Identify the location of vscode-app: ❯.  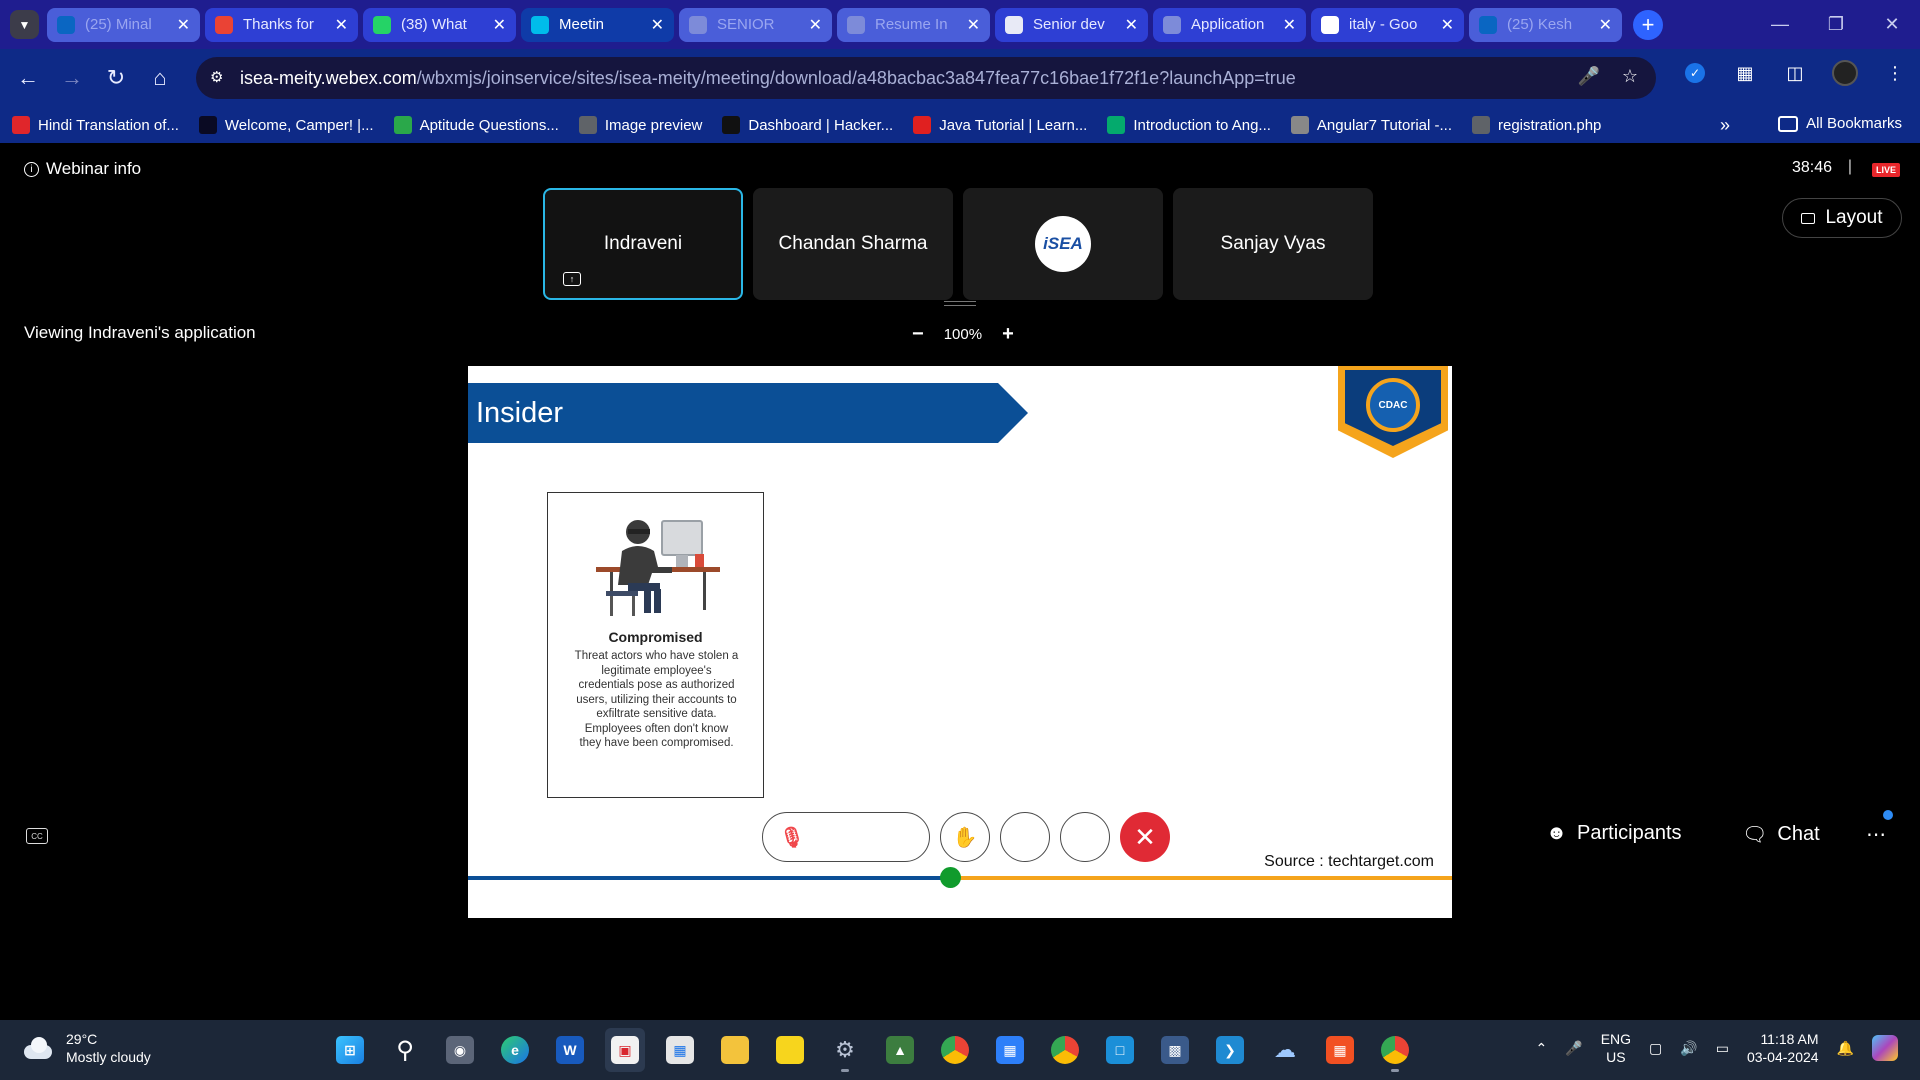
(1230, 1050).